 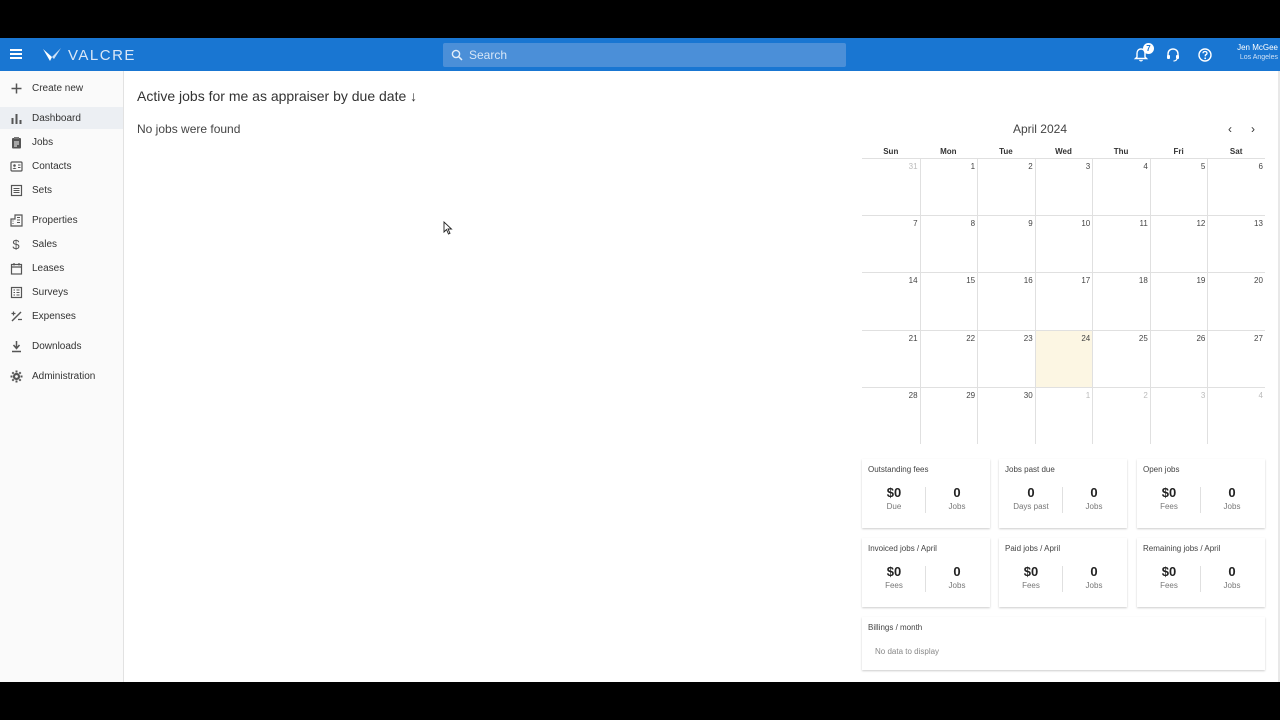 I want to click on billings-per-month-card: Billings / month No data to display, so click(x=1063, y=643).